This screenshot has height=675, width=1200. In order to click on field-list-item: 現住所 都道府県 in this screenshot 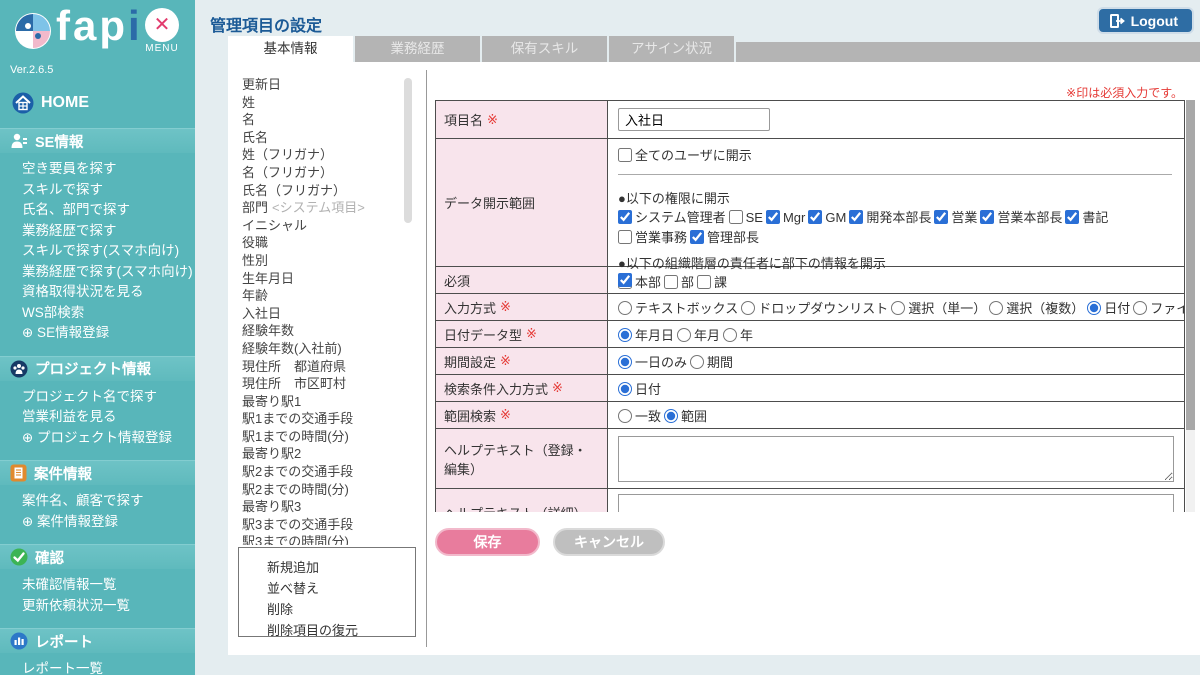, I will do `click(323, 367)`.